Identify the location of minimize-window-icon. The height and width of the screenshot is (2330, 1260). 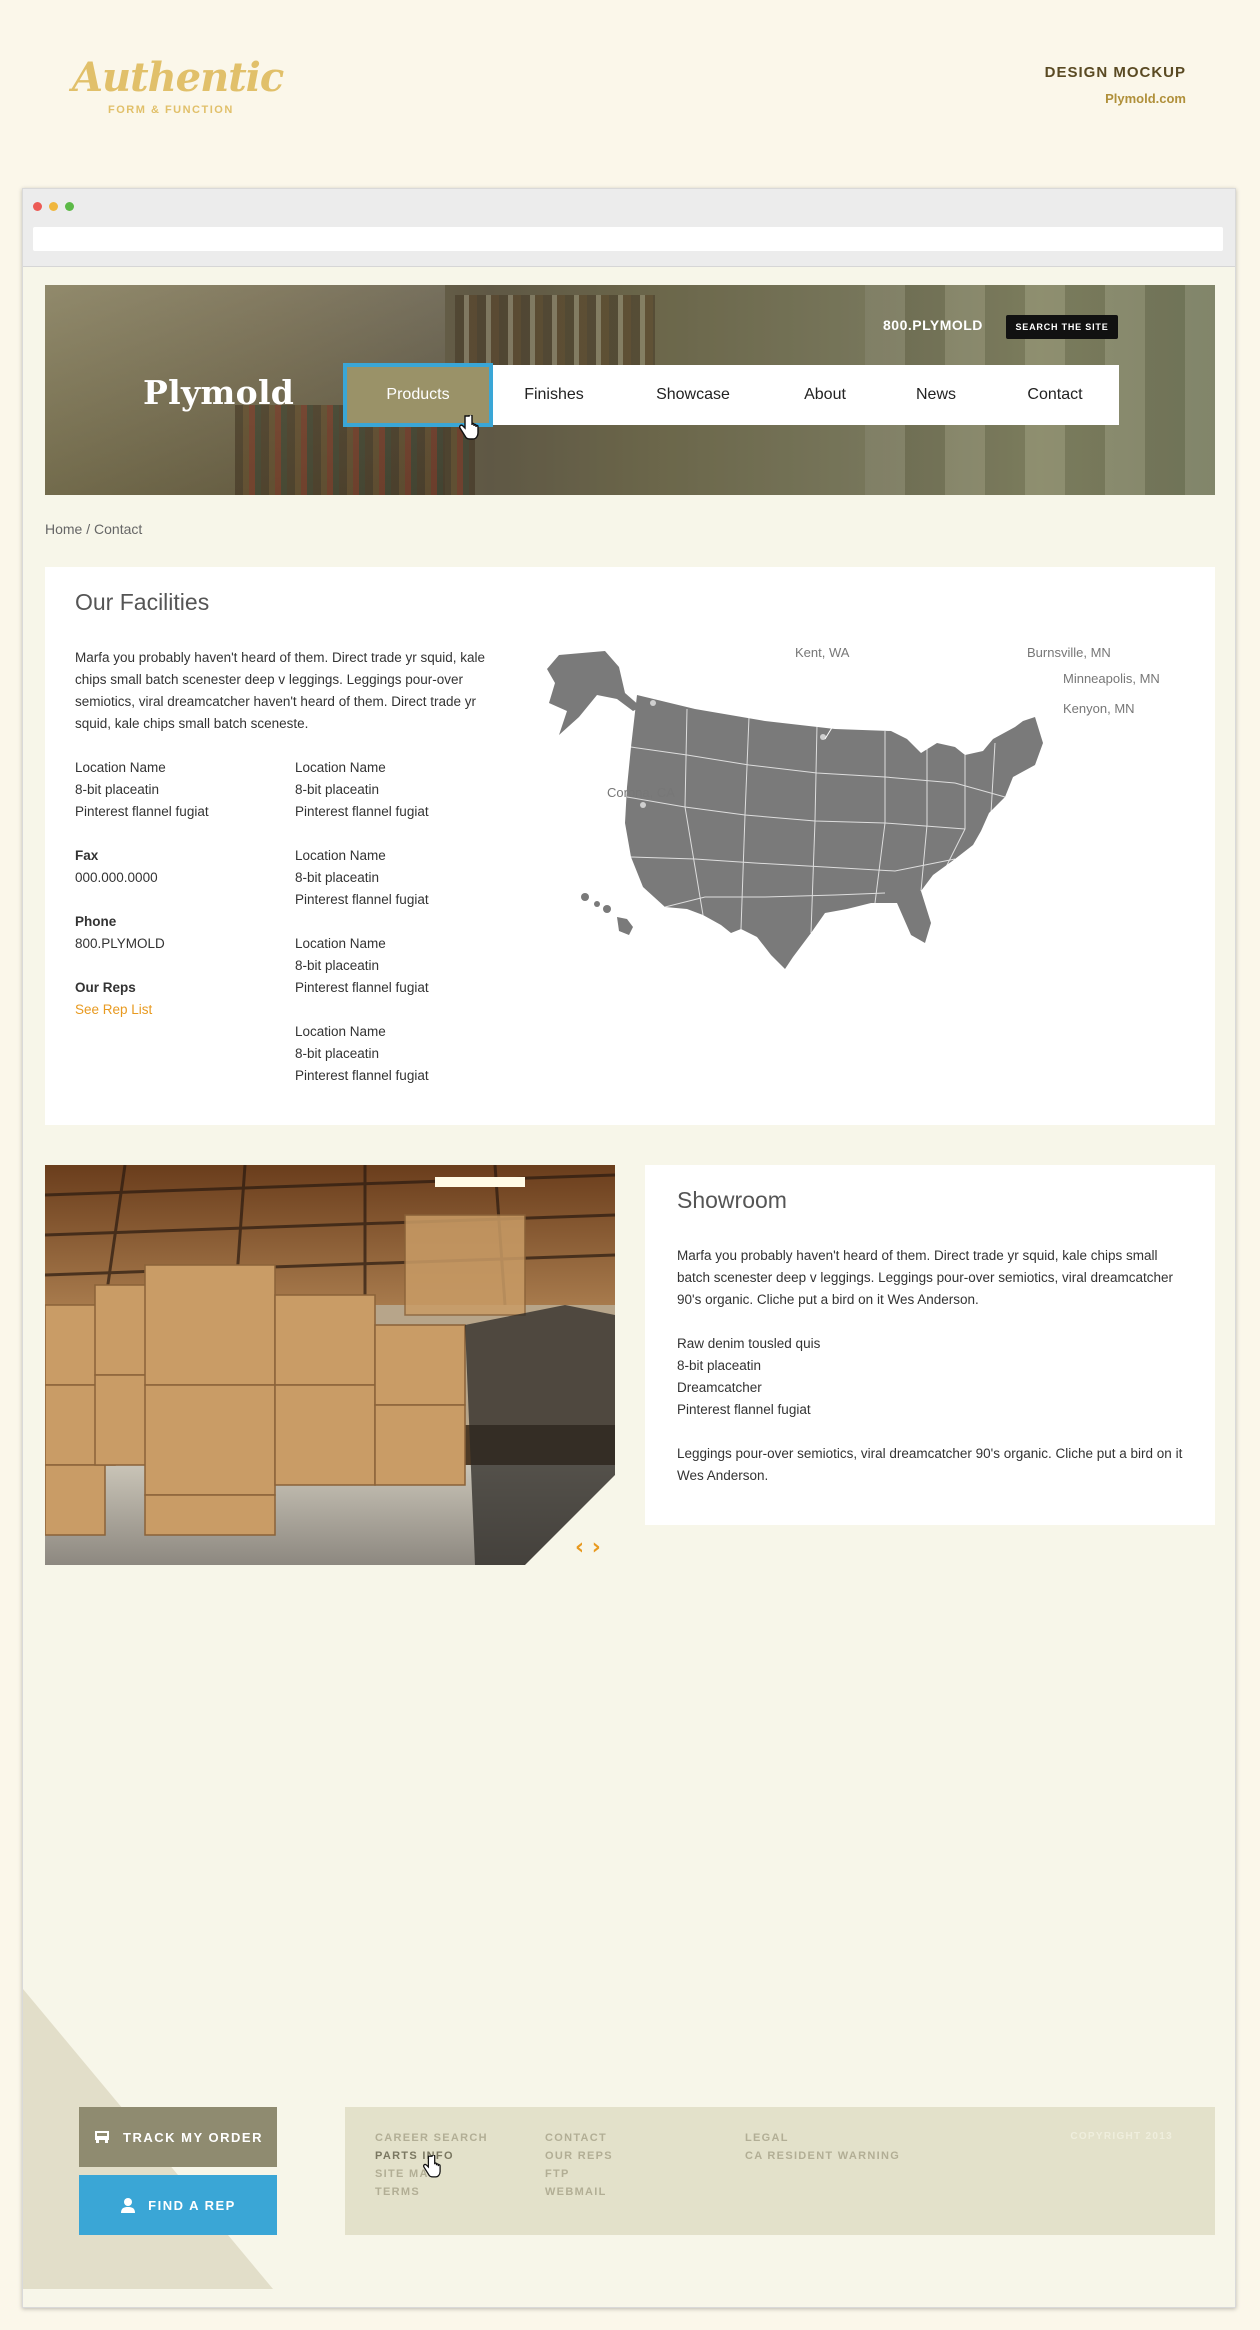
(53, 206).